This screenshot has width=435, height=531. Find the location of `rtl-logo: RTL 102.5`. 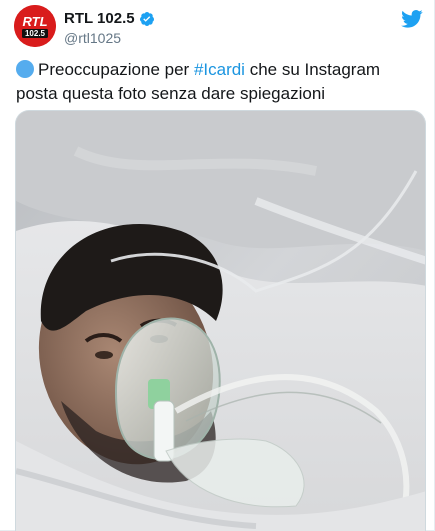

rtl-logo: RTL 102.5 is located at coordinates (35, 26).